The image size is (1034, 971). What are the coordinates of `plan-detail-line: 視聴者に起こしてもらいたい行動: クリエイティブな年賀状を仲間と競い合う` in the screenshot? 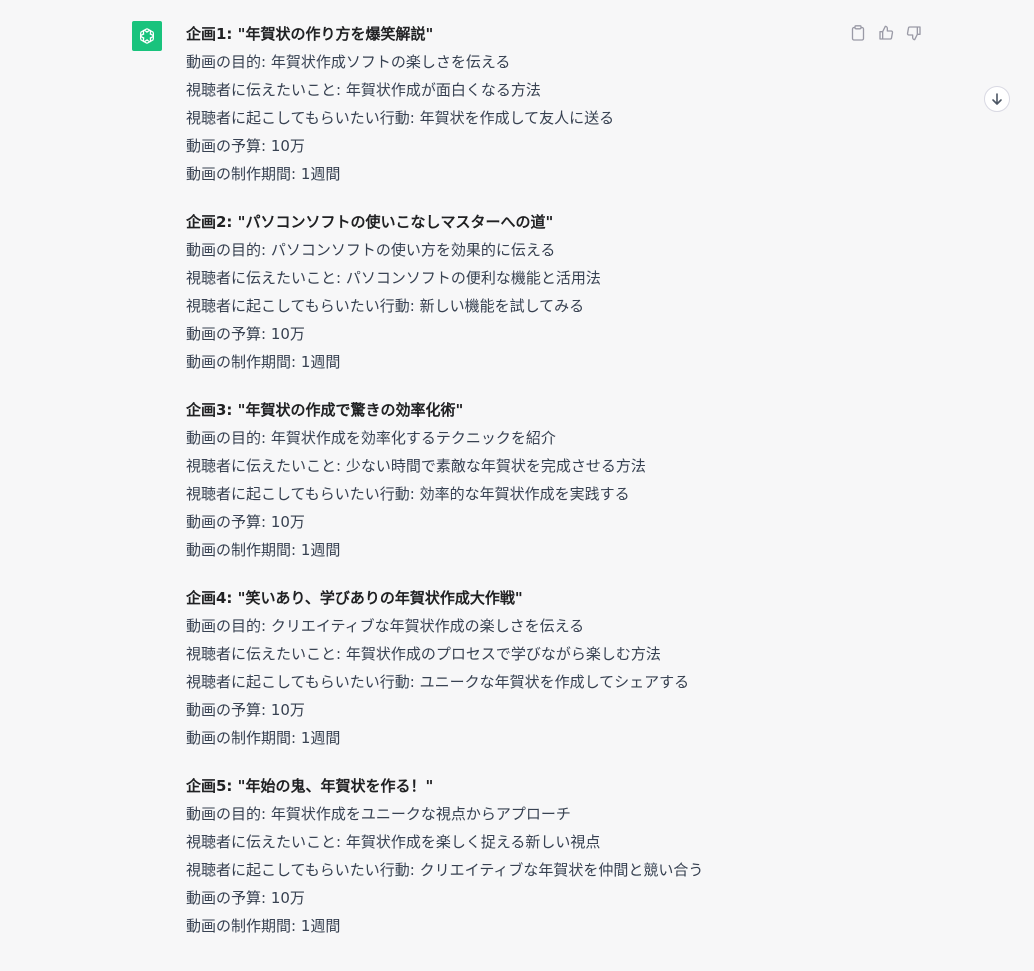 It's located at (445, 870).